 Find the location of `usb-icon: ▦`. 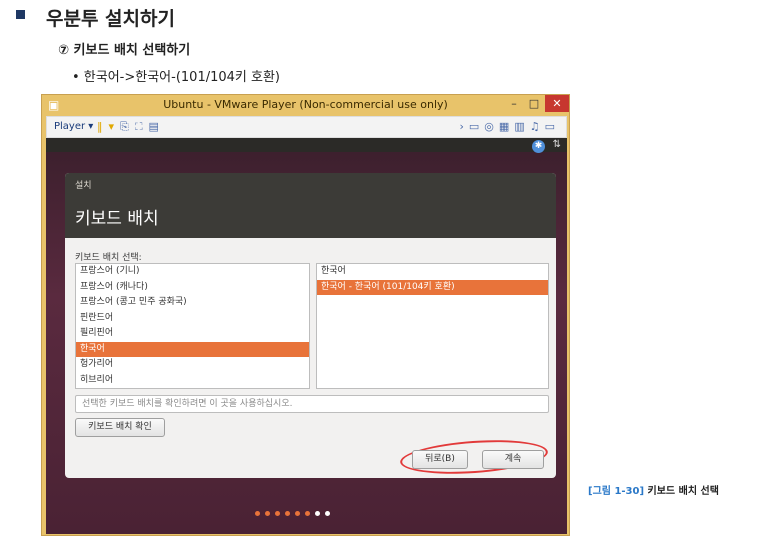

usb-icon: ▦ is located at coordinates (506, 126).